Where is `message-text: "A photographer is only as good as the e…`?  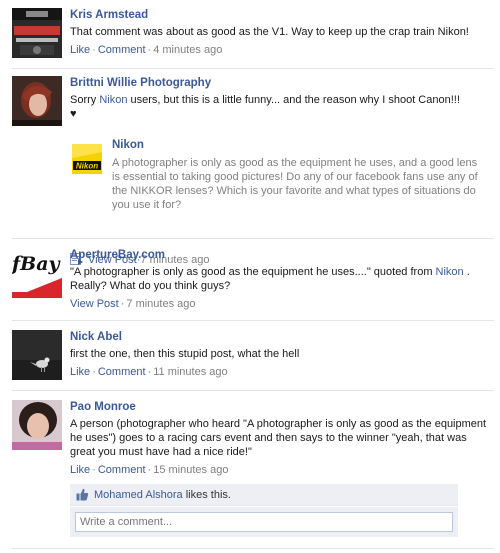 message-text: "A photographer is only as good as the e… is located at coordinates (253, 272).